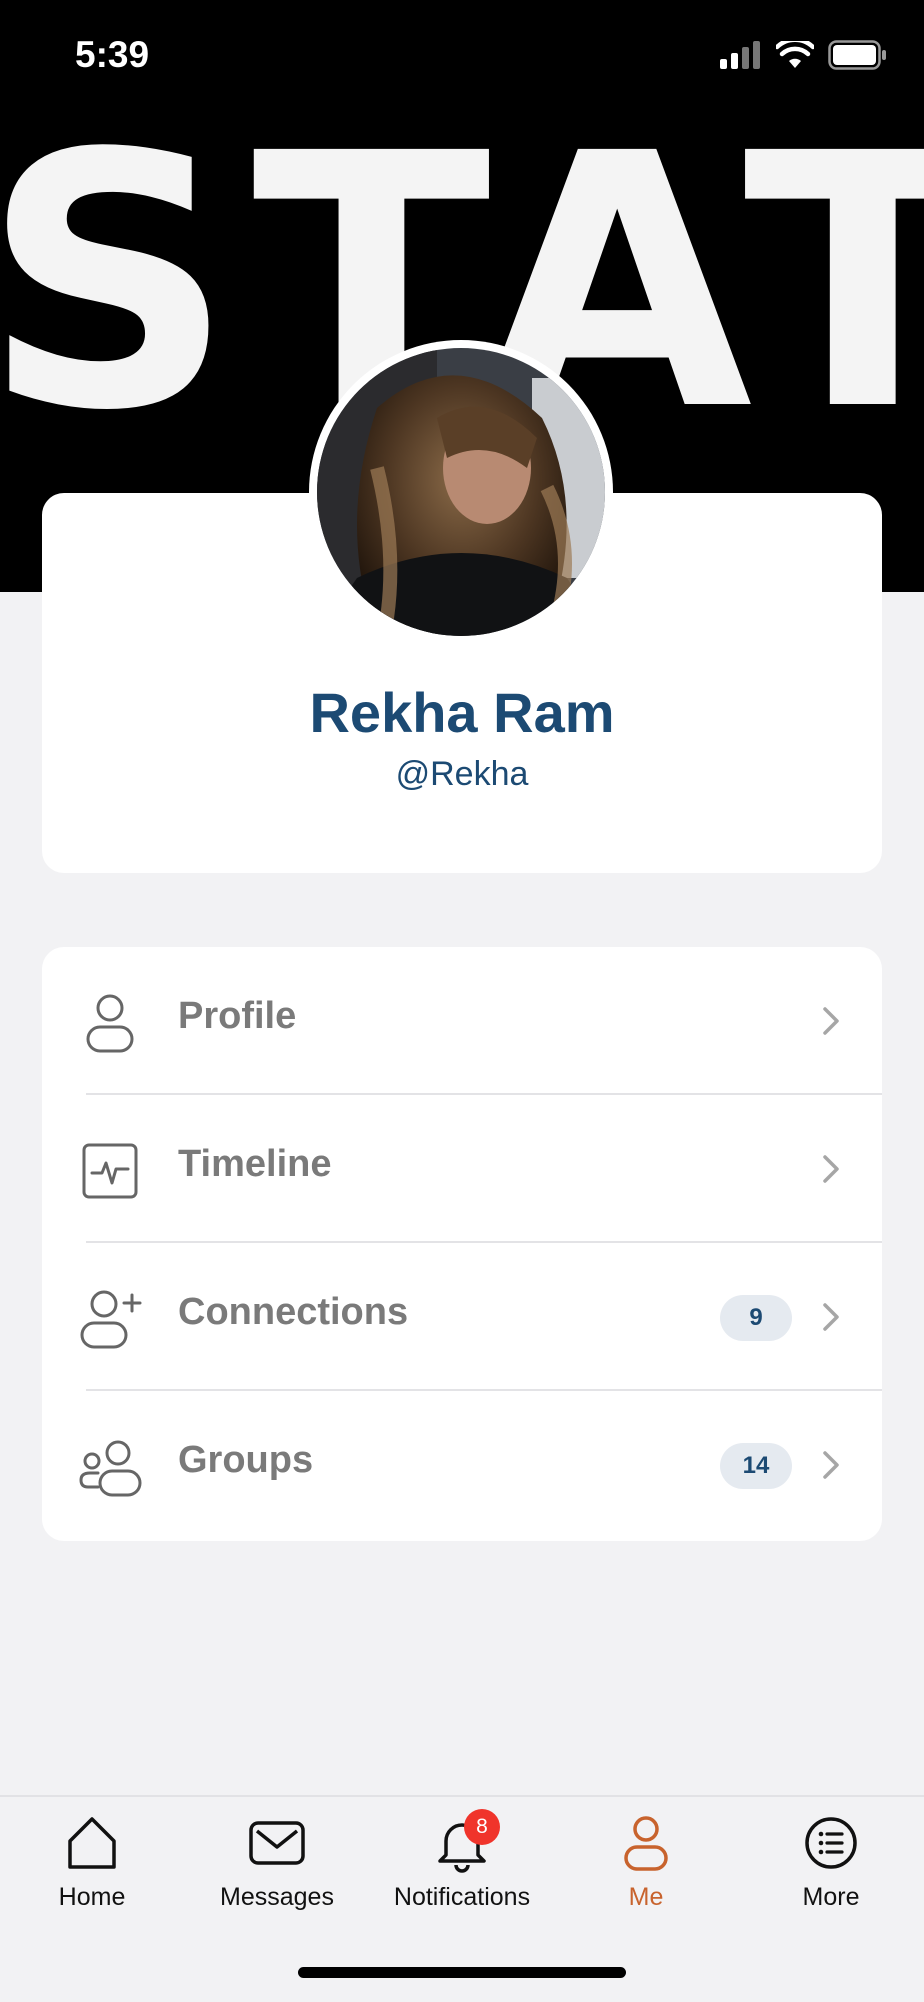 The width and height of the screenshot is (924, 2002). I want to click on menu-item-label: Groups, so click(246, 1460).